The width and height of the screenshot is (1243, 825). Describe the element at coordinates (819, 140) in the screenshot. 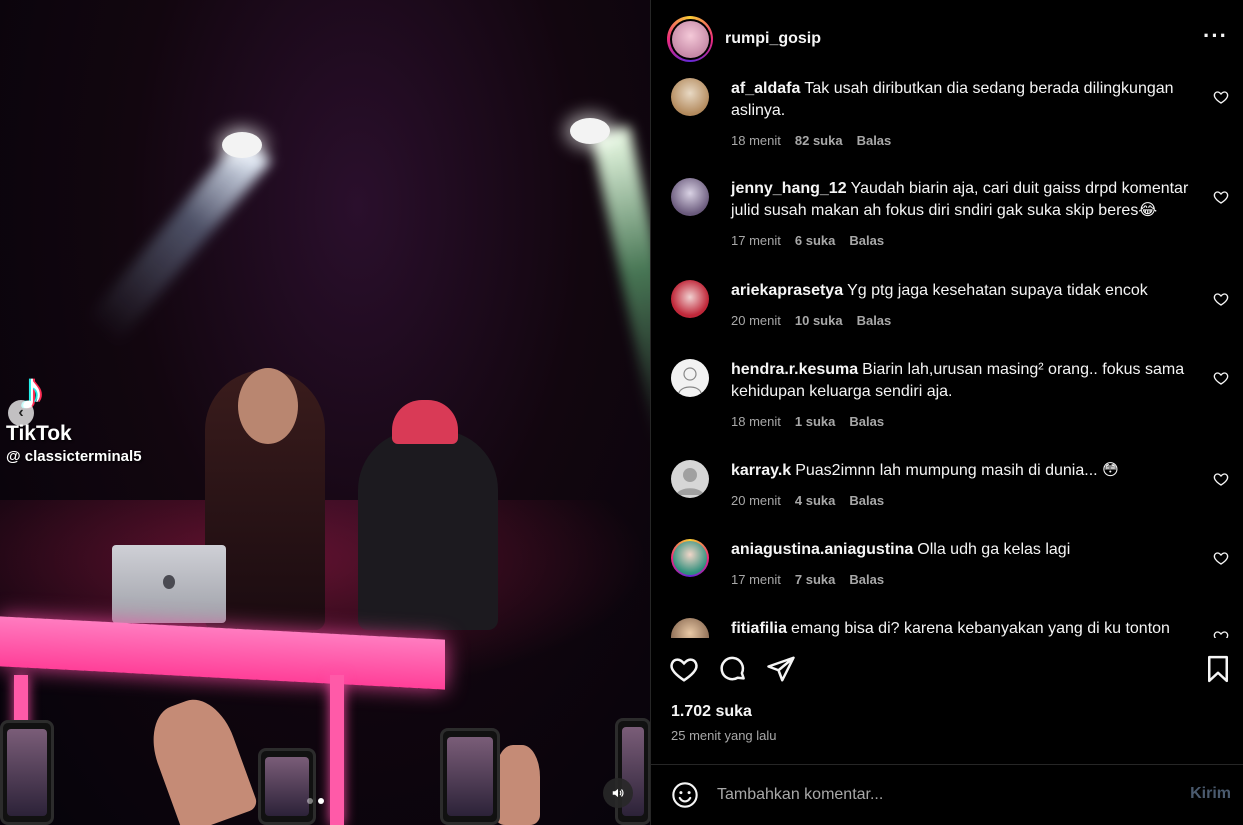

I see `comment-likes: 82 suka` at that location.